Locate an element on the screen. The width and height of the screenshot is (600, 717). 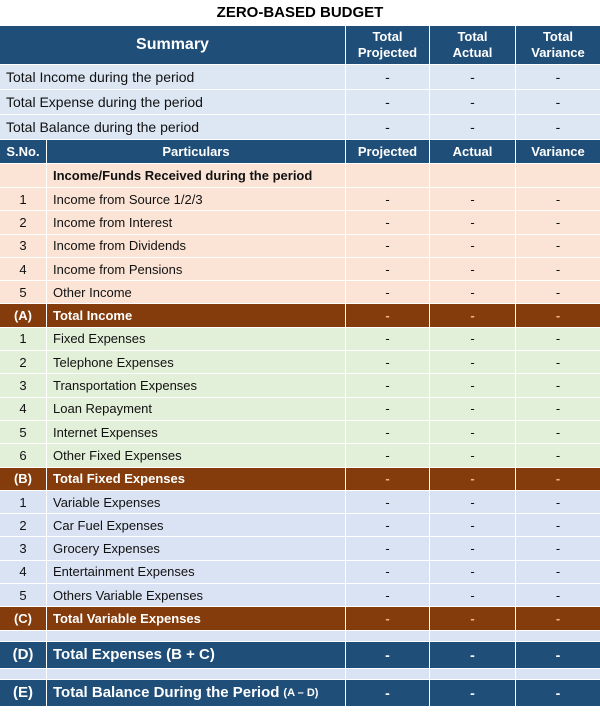
sno-cell: (D) is located at coordinates (23, 654).